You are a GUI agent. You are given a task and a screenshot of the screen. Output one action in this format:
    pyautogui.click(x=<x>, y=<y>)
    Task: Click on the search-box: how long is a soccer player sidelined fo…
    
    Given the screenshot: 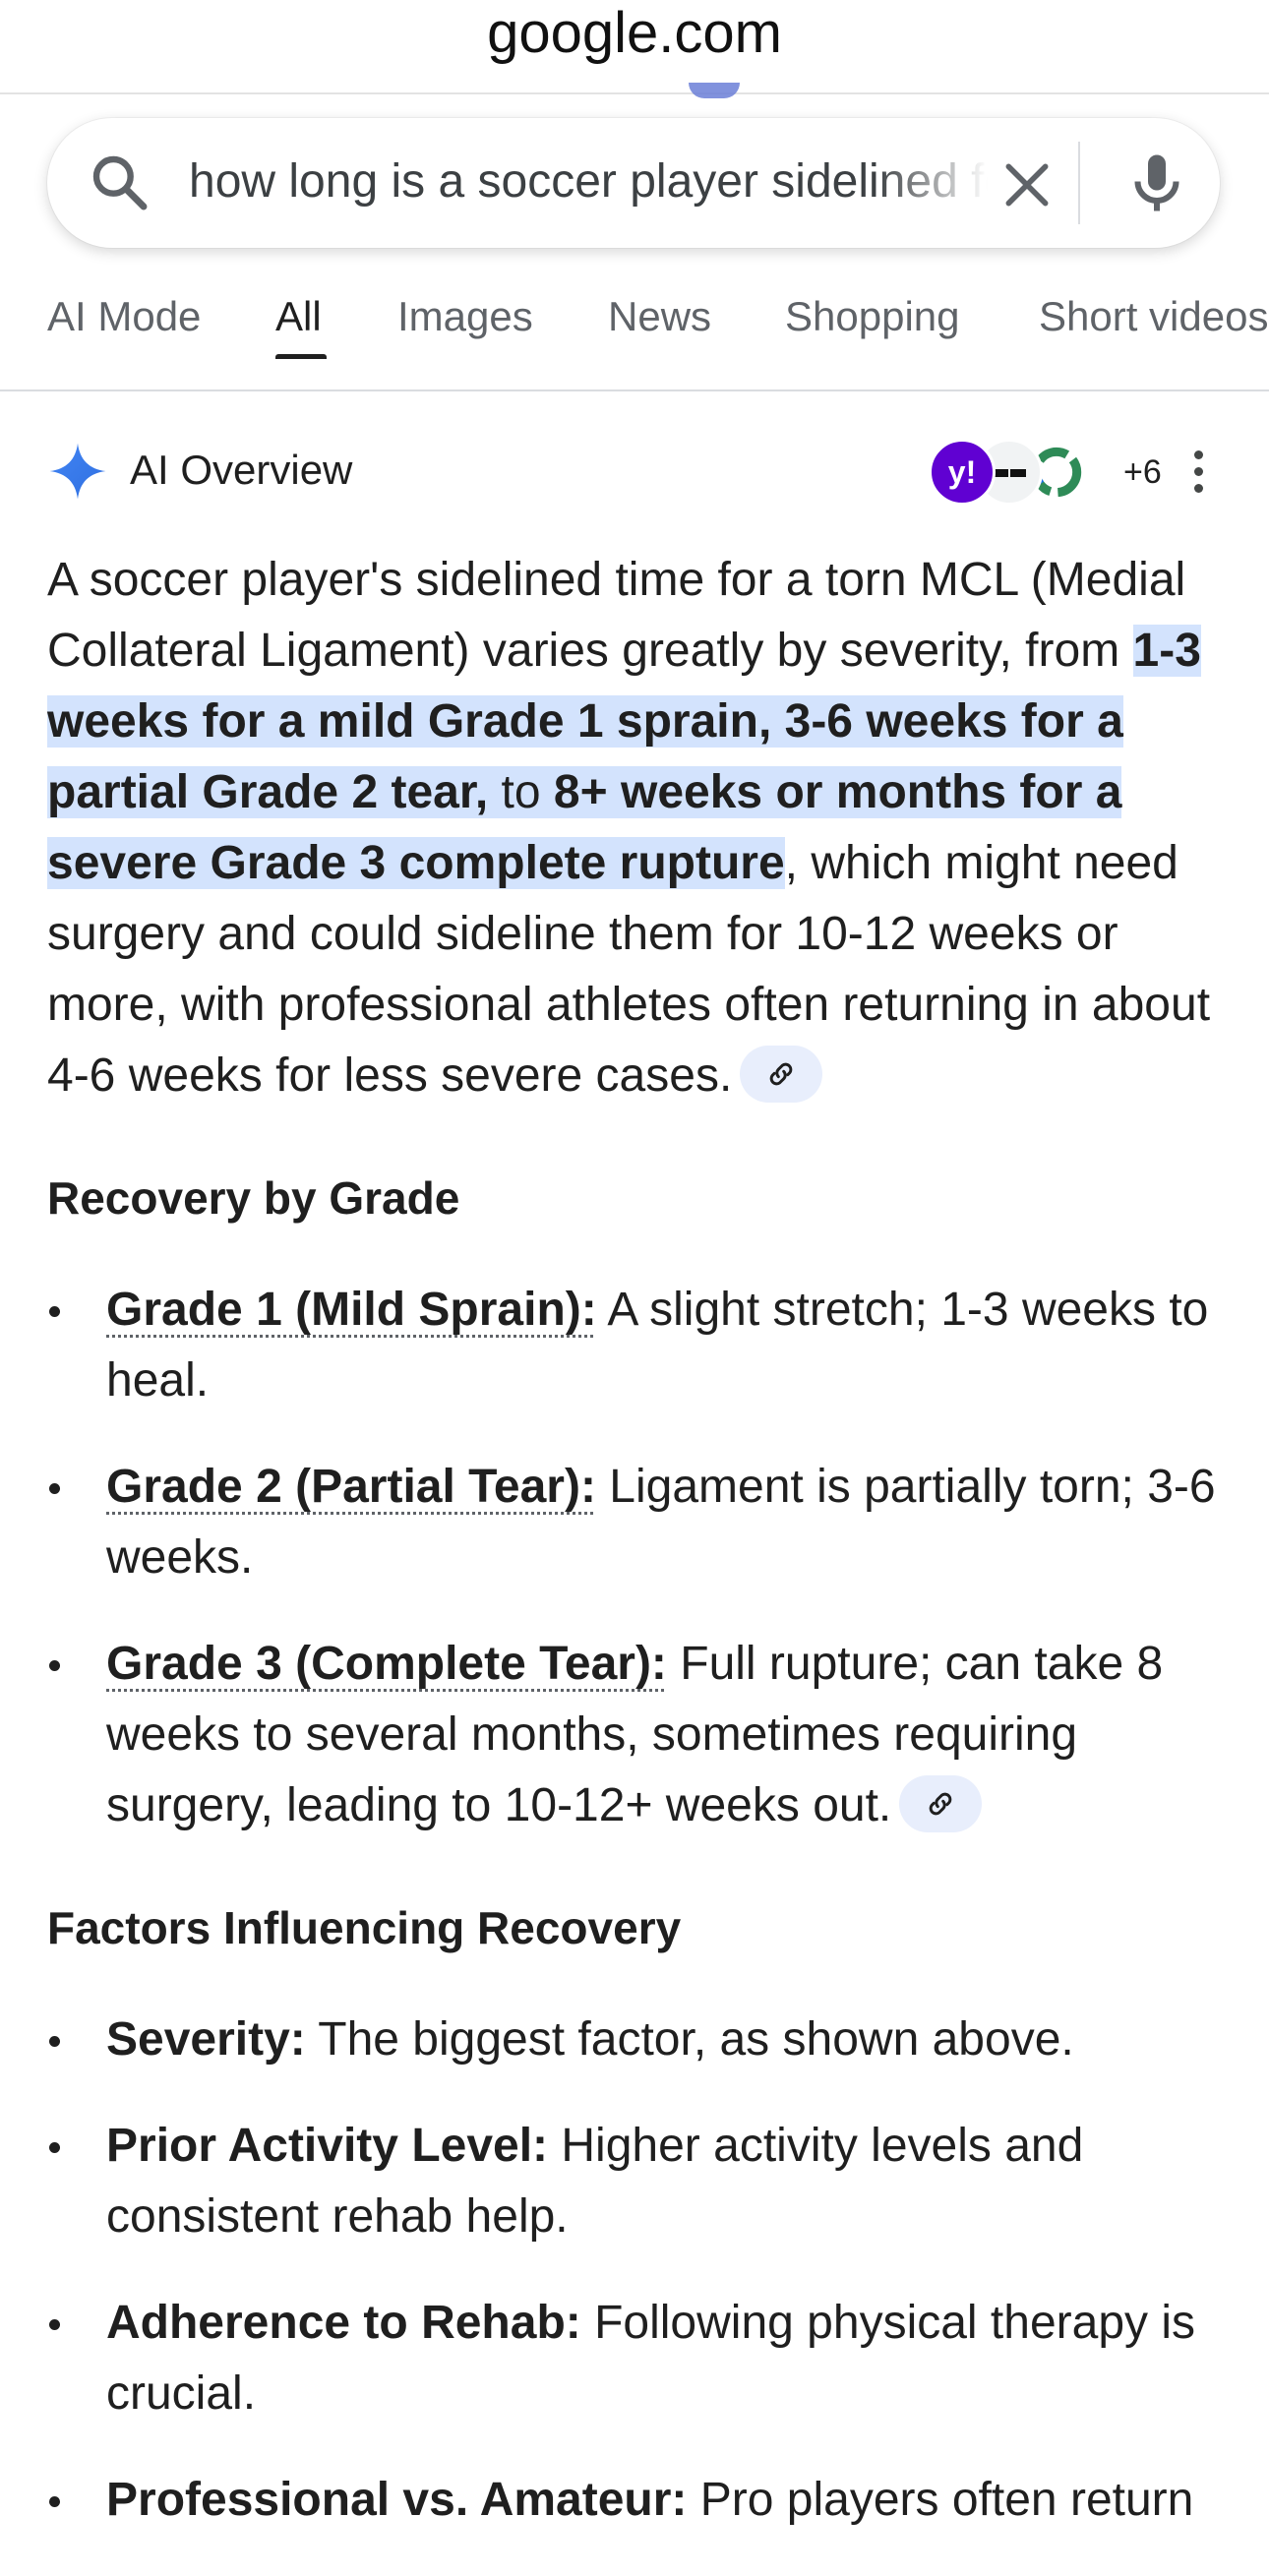 What is the action you would take?
    pyautogui.click(x=633, y=183)
    